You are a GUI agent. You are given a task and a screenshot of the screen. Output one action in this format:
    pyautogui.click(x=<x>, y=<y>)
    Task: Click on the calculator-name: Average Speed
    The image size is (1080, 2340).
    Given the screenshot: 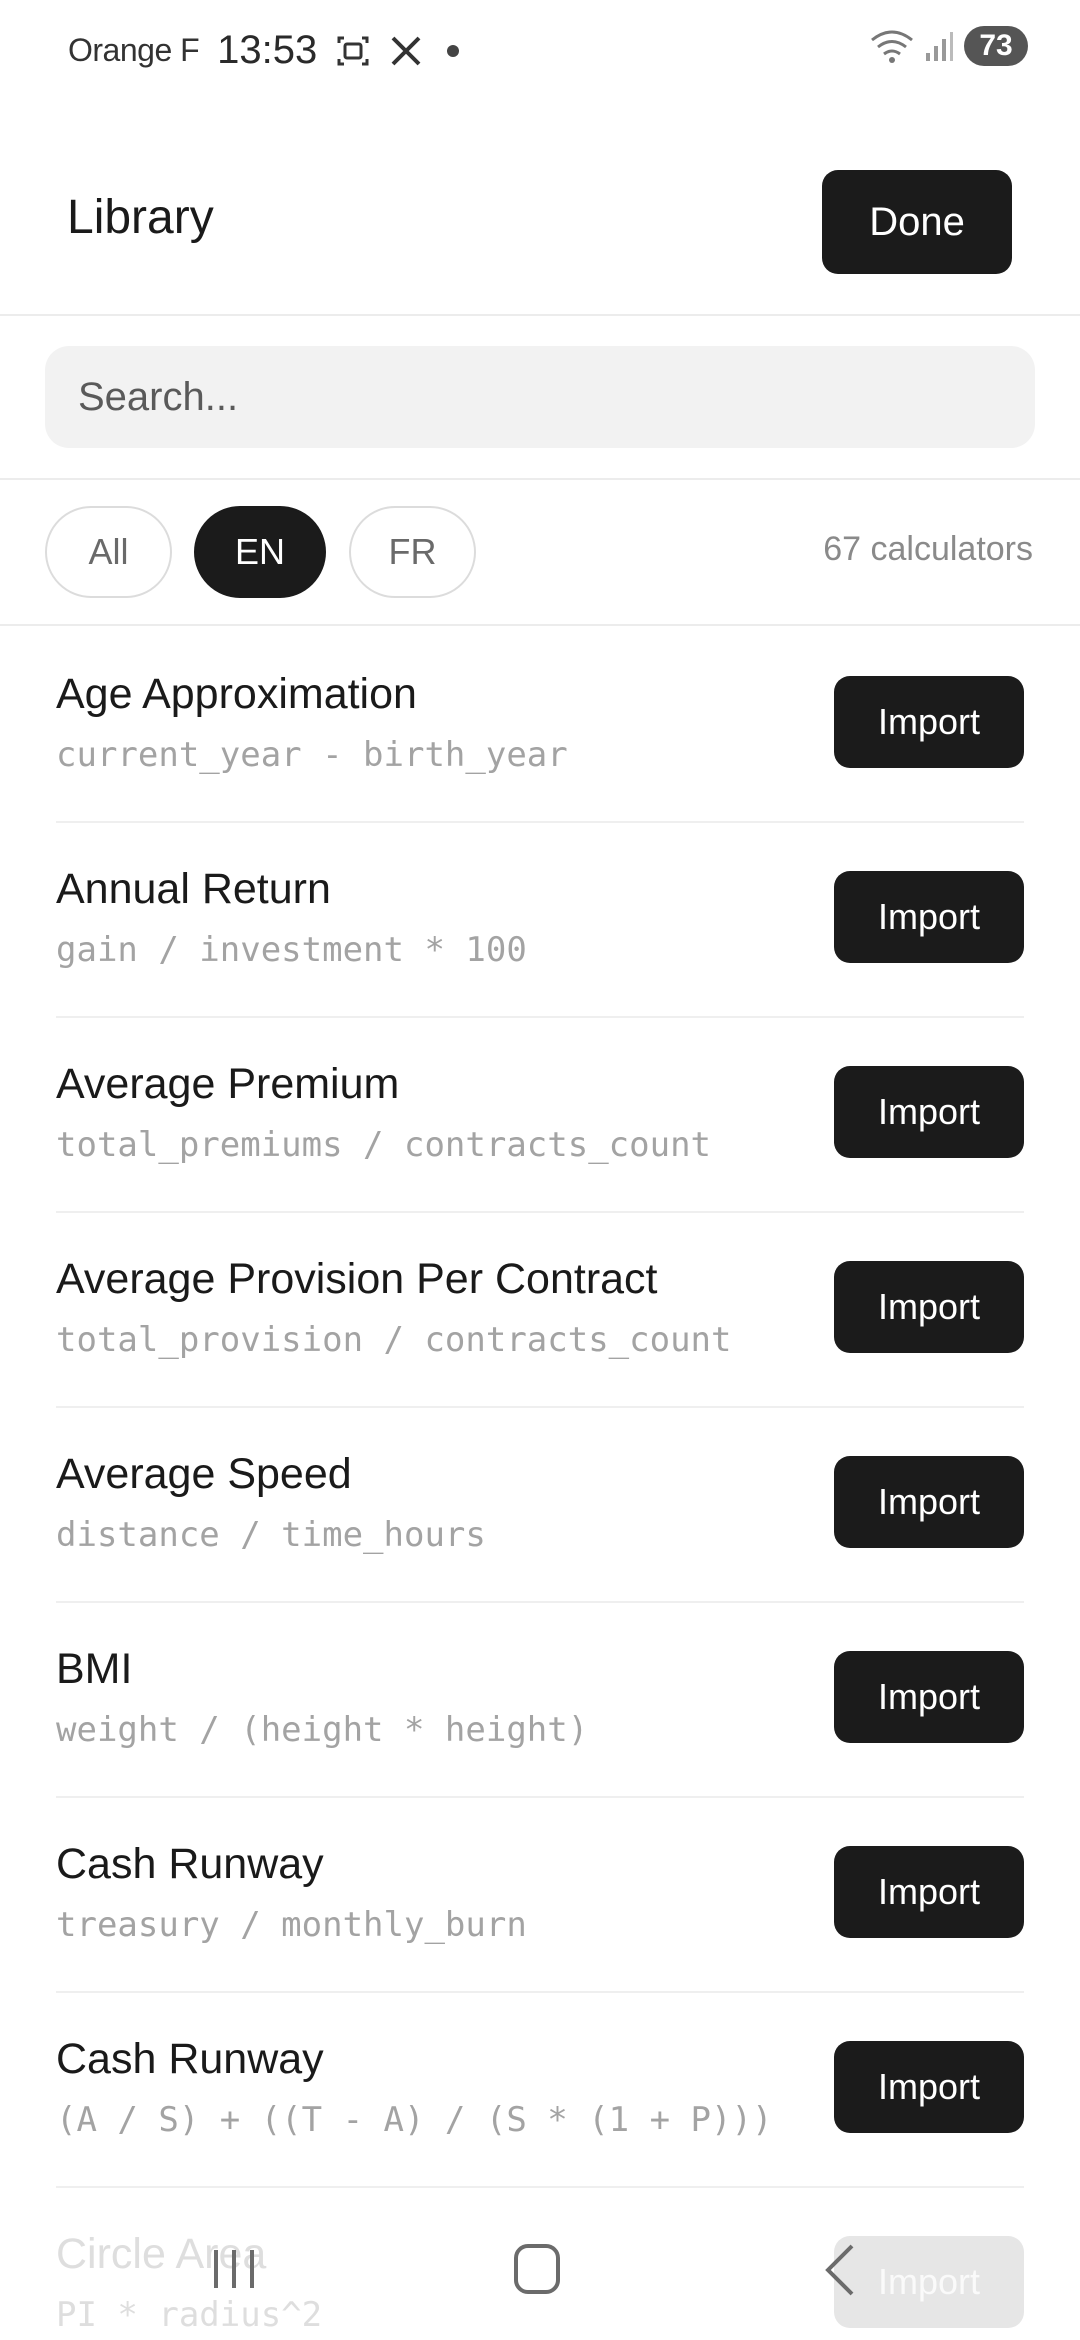 What is the action you would take?
    pyautogui.click(x=204, y=1474)
    